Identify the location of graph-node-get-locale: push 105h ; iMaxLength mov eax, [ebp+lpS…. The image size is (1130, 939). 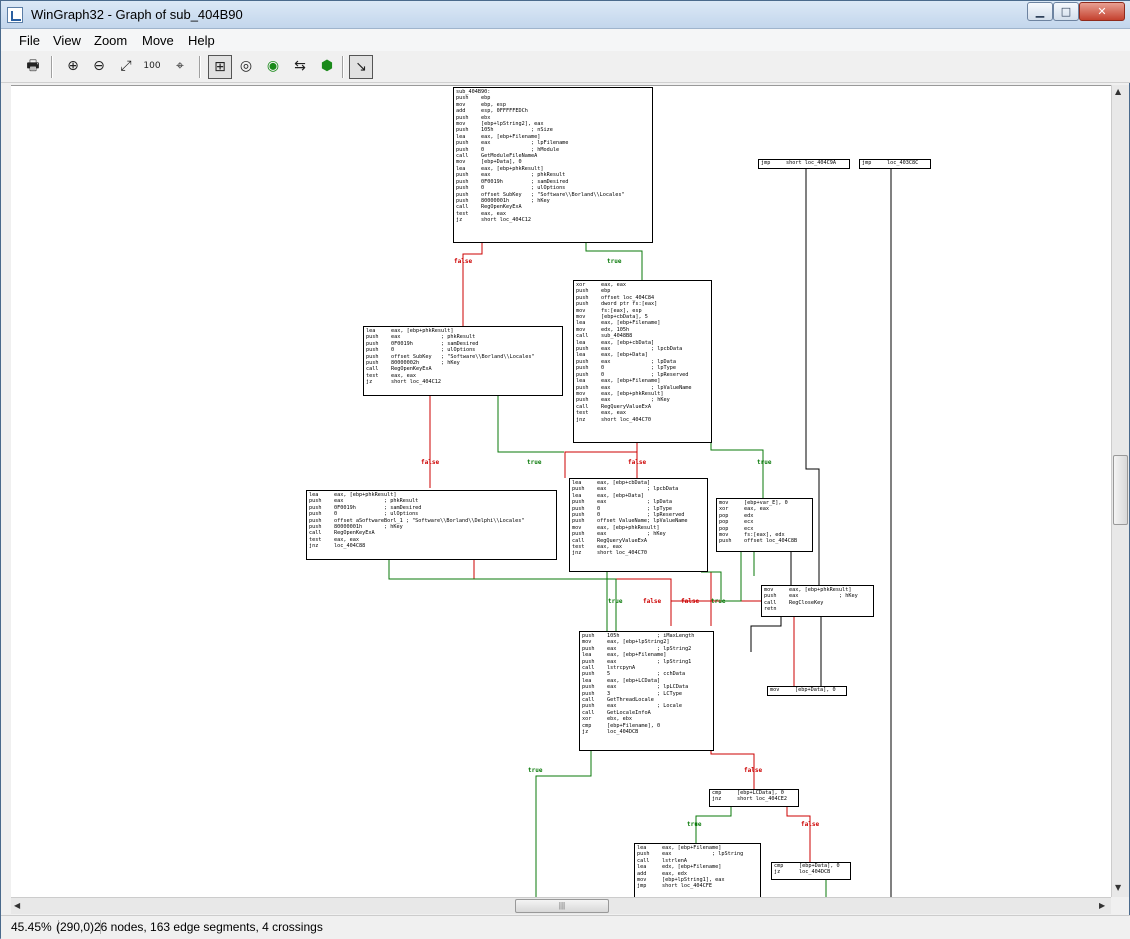
(646, 691).